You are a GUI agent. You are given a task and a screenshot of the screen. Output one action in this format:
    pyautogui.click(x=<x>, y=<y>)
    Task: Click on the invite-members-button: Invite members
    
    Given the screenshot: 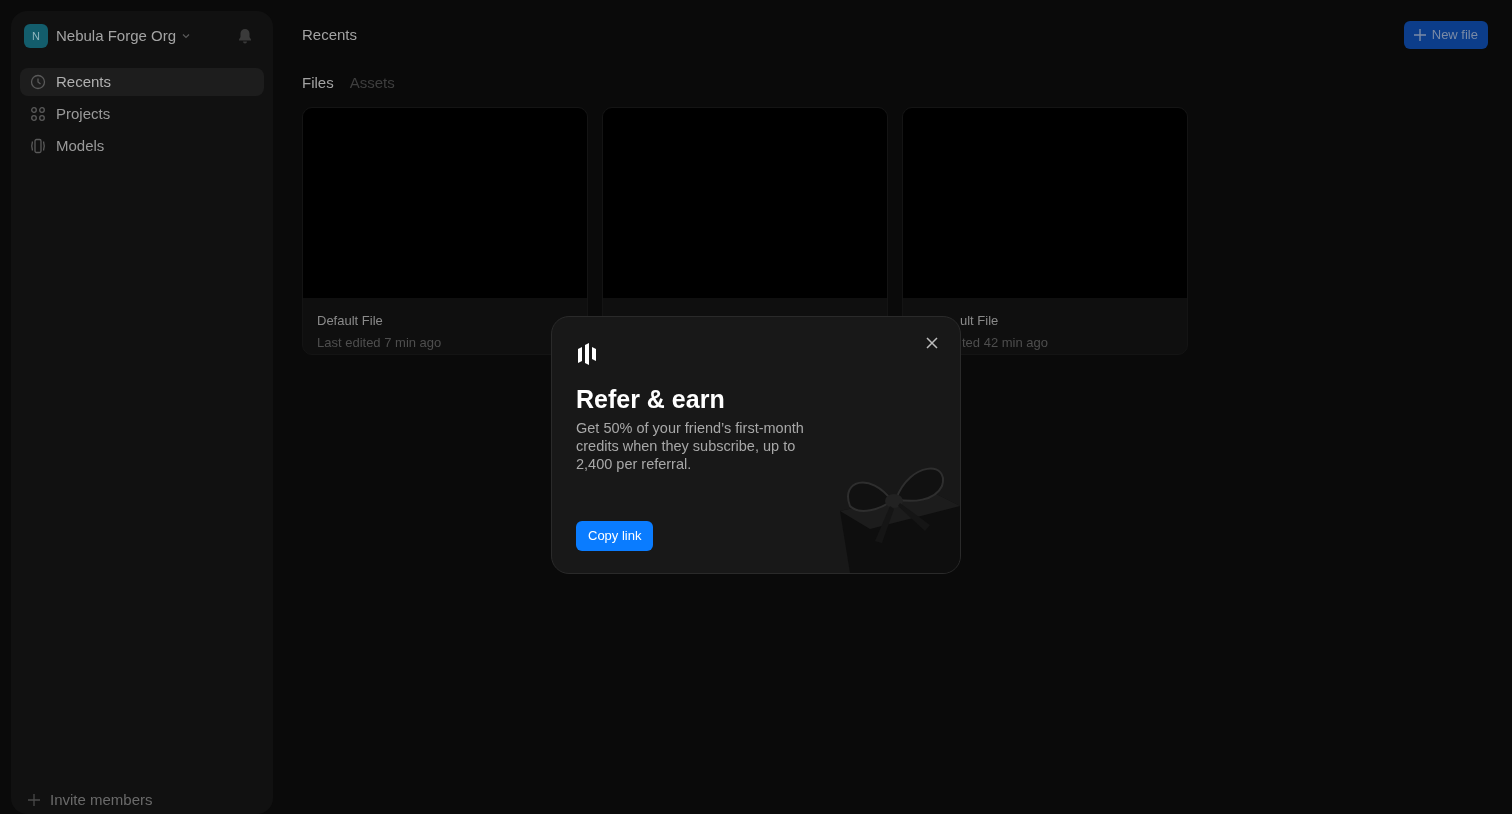 What is the action you would take?
    pyautogui.click(x=101, y=800)
    